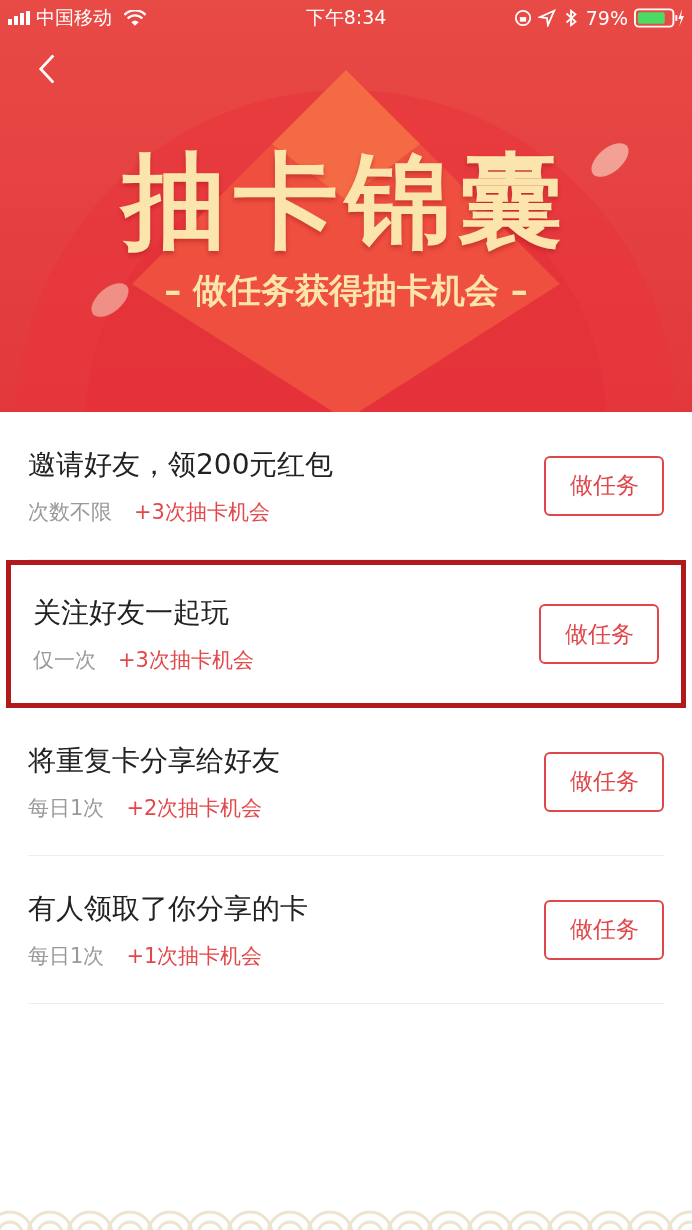 This screenshot has height=1230, width=692. Describe the element at coordinates (131, 613) in the screenshot. I see `task-title: 关注好友一起玩` at that location.